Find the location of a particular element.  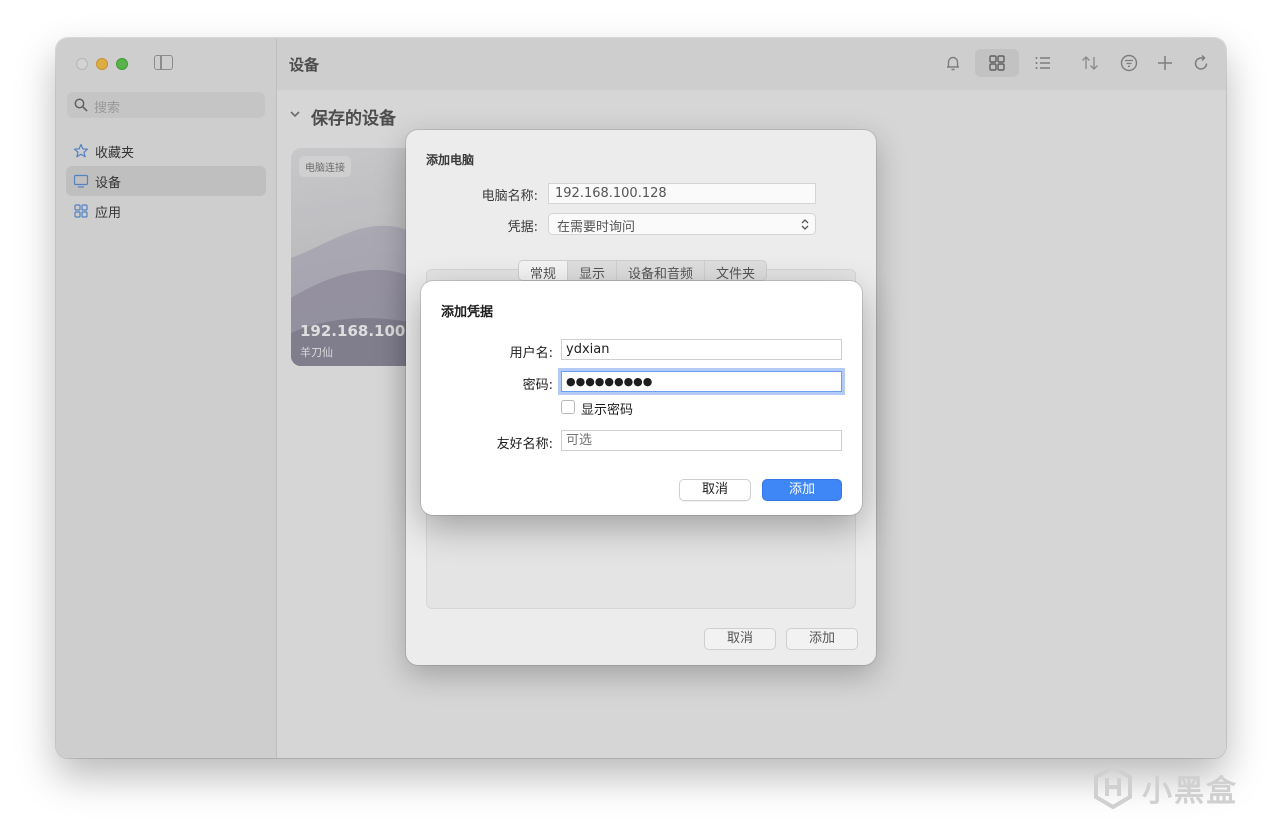

sheet-title: 添加电脑 is located at coordinates (450, 160).